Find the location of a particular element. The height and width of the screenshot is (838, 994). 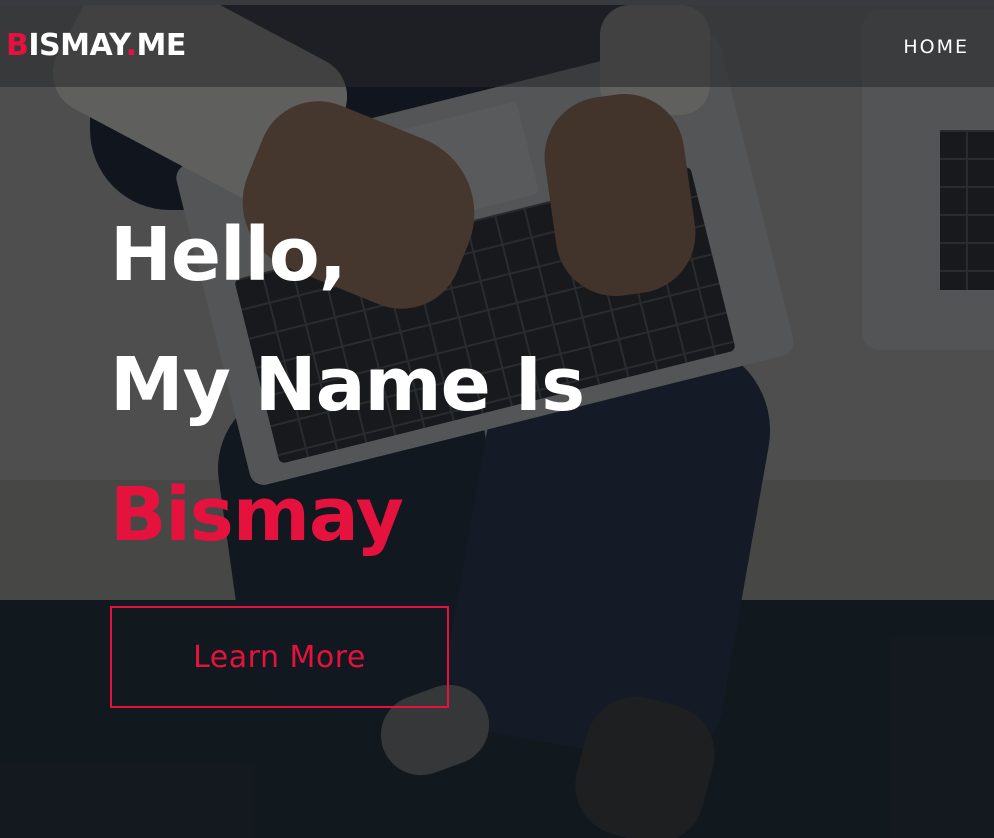

site-header: BISMAY.ME HOME is located at coordinates (497, 46).